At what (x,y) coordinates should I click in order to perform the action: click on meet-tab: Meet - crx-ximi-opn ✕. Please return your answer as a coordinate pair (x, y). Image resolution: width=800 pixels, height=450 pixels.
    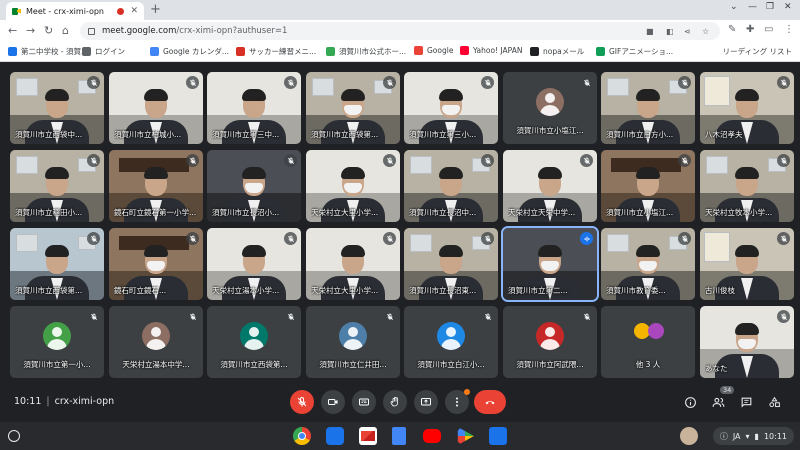
    Looking at the image, I should click on (75, 11).